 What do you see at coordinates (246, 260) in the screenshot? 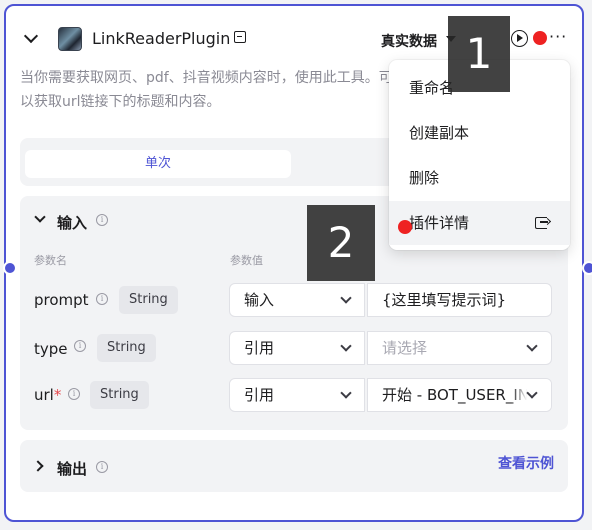
I see `column-header-value: 参数值` at bounding box center [246, 260].